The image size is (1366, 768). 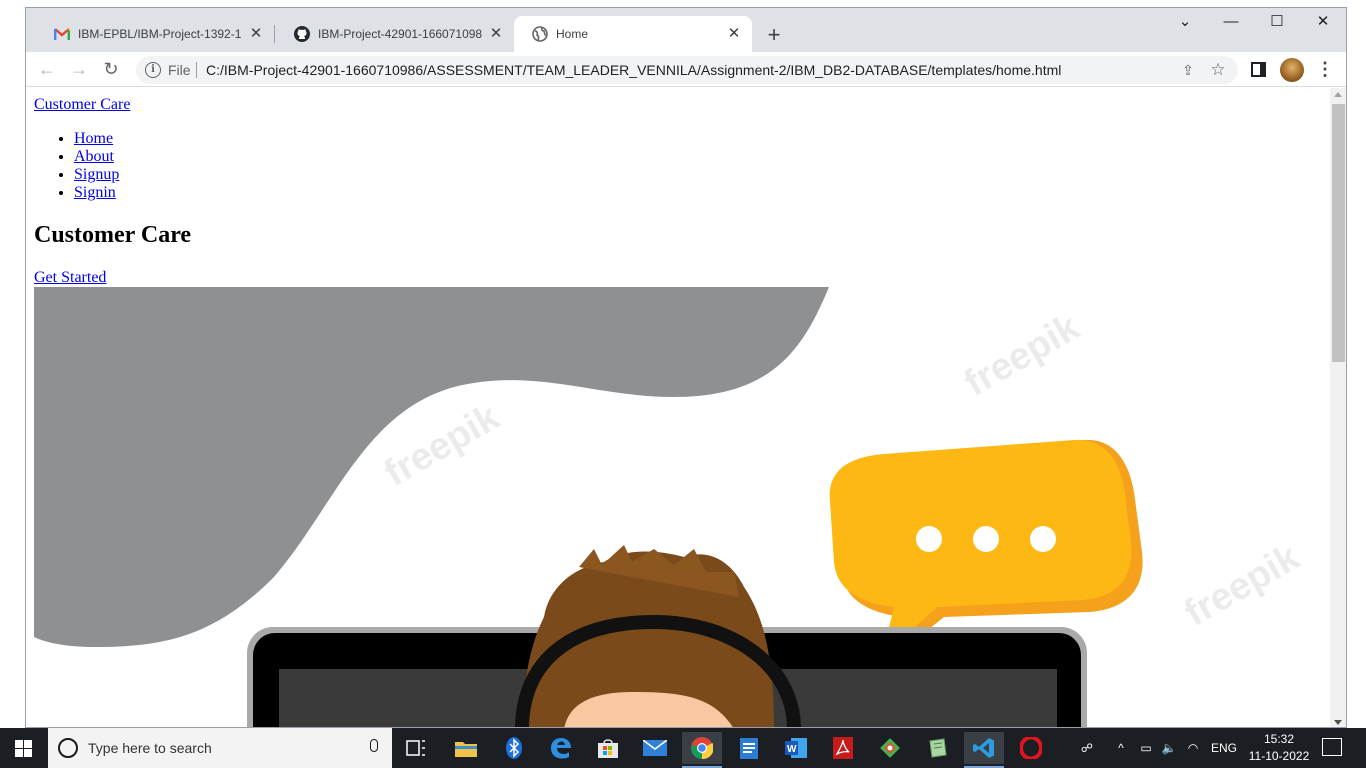 What do you see at coordinates (79, 70) in the screenshot?
I see `forward-arrow-icon: →` at bounding box center [79, 70].